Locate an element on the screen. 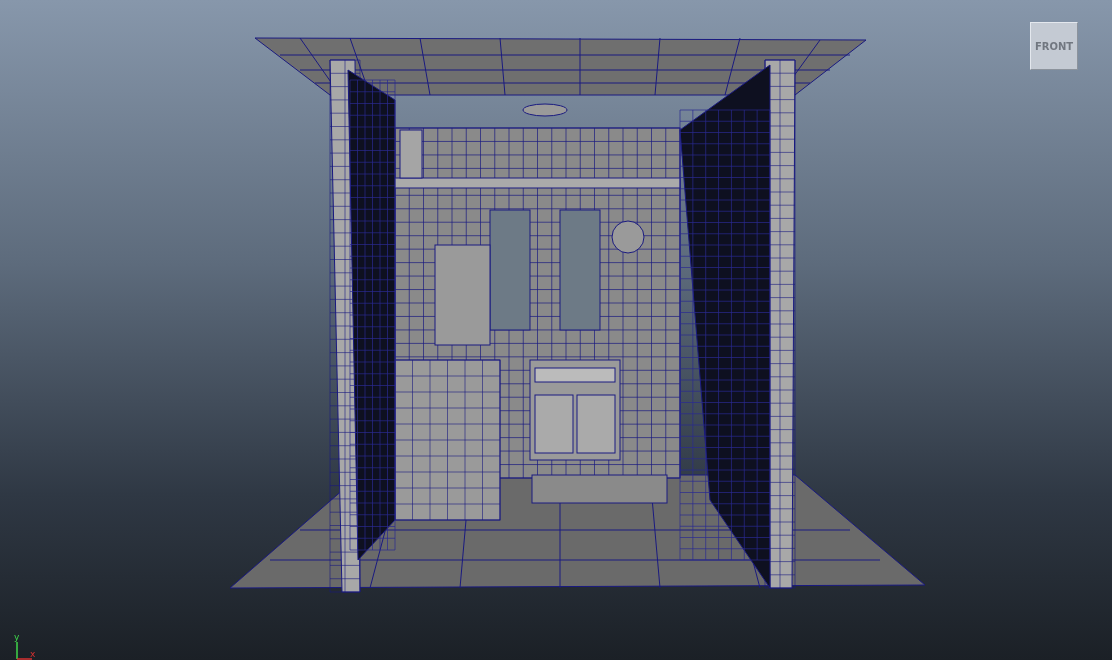 The height and width of the screenshot is (660, 1112). view-cube: FRONT is located at coordinates (1054, 46).